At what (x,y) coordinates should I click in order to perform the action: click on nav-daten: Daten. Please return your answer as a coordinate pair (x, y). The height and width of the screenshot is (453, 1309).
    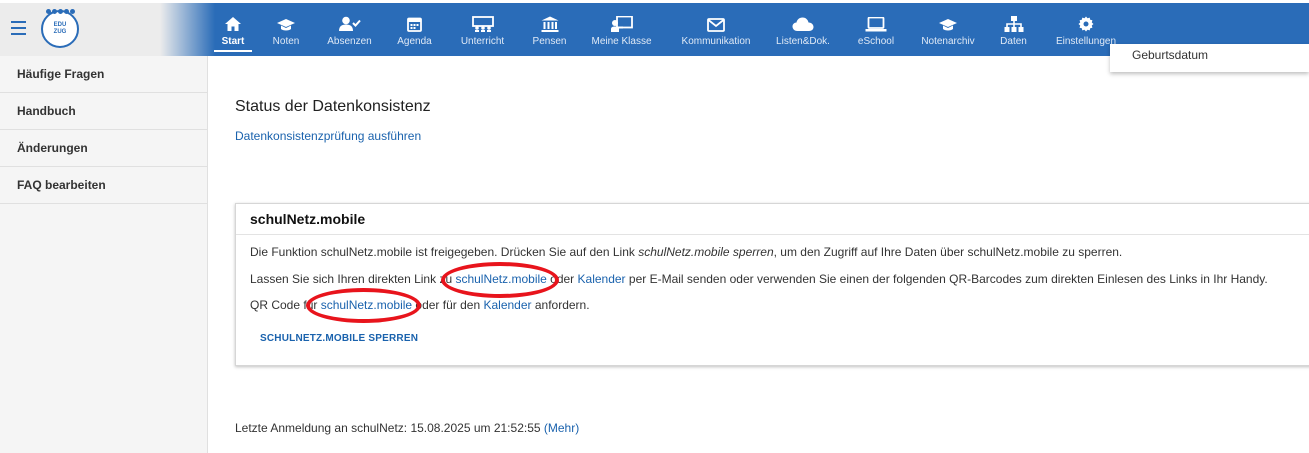
    Looking at the image, I should click on (1013, 28).